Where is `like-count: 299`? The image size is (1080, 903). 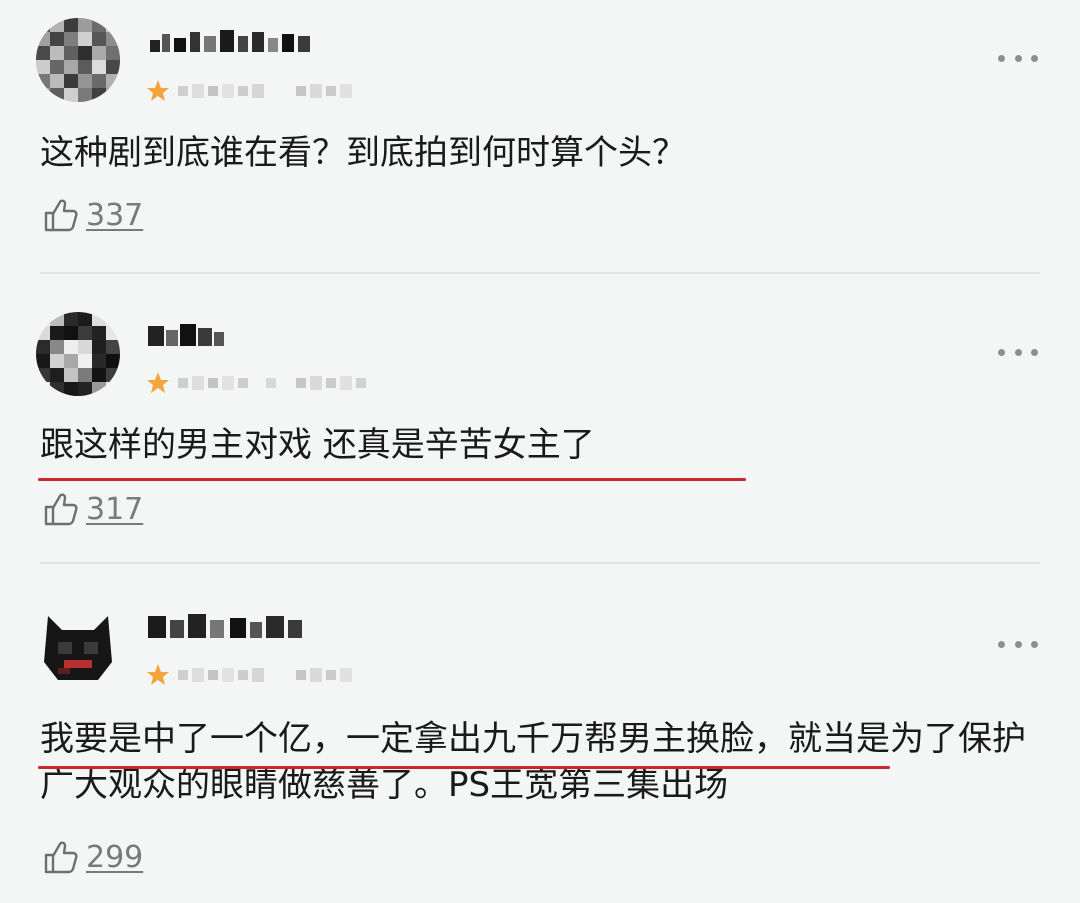 like-count: 299 is located at coordinates (115, 857).